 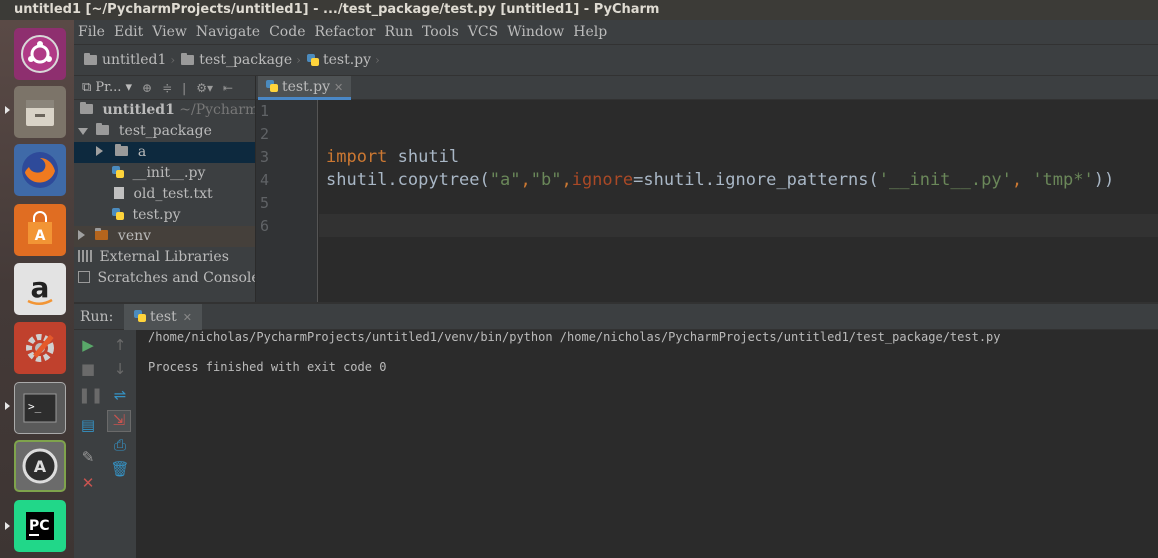 I want to click on menu-vcs: VCS, so click(x=483, y=32).